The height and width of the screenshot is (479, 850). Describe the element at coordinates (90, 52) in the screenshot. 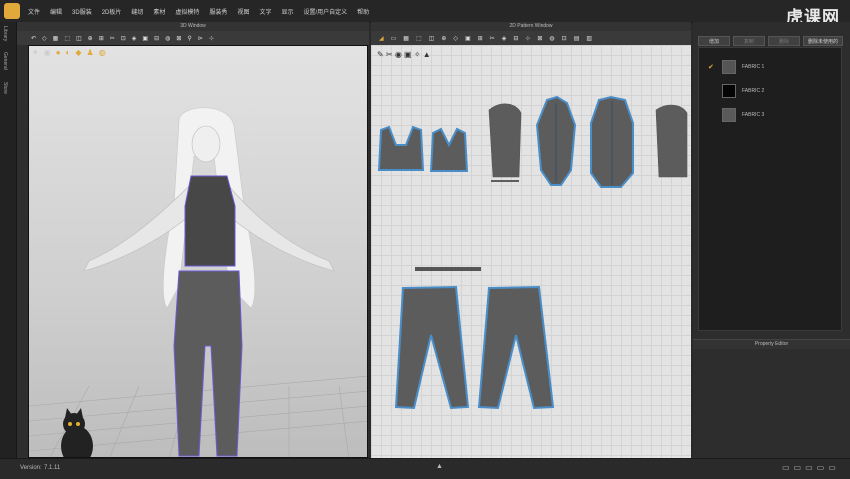

I see `avatar-icon: ♟` at that location.